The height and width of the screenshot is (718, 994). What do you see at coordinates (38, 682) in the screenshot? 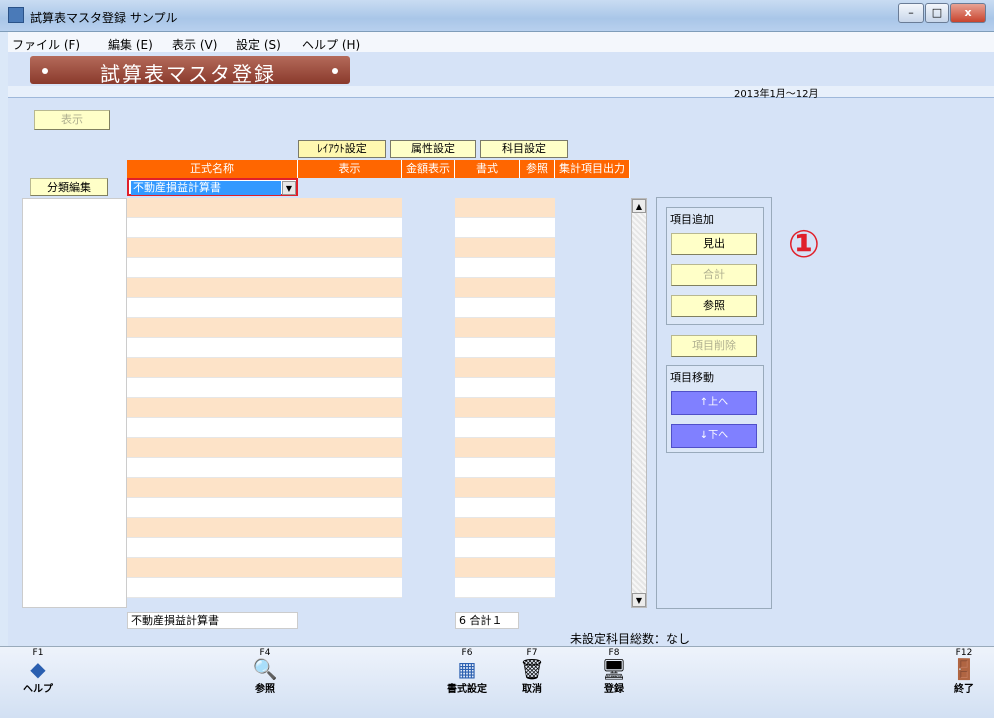
I see `f1-help-button: F1 ◆ ヘルプ` at bounding box center [38, 682].